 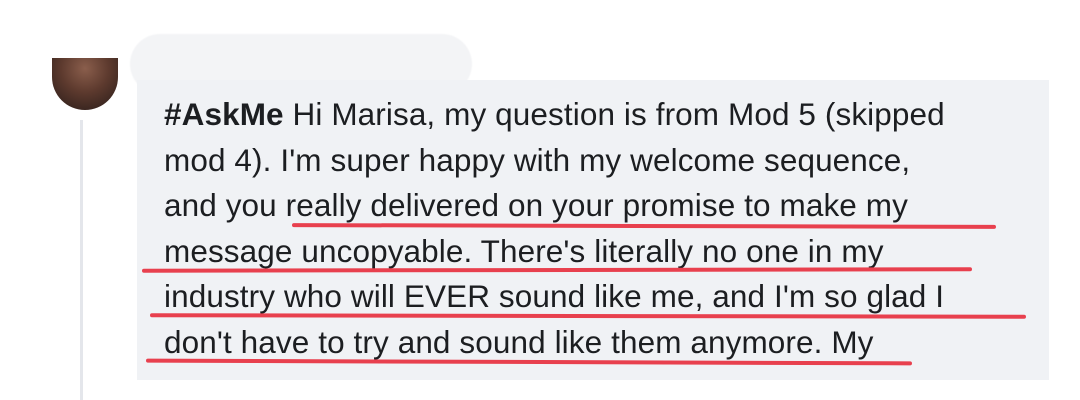 What do you see at coordinates (81, 260) in the screenshot?
I see `thread-connector-line` at bounding box center [81, 260].